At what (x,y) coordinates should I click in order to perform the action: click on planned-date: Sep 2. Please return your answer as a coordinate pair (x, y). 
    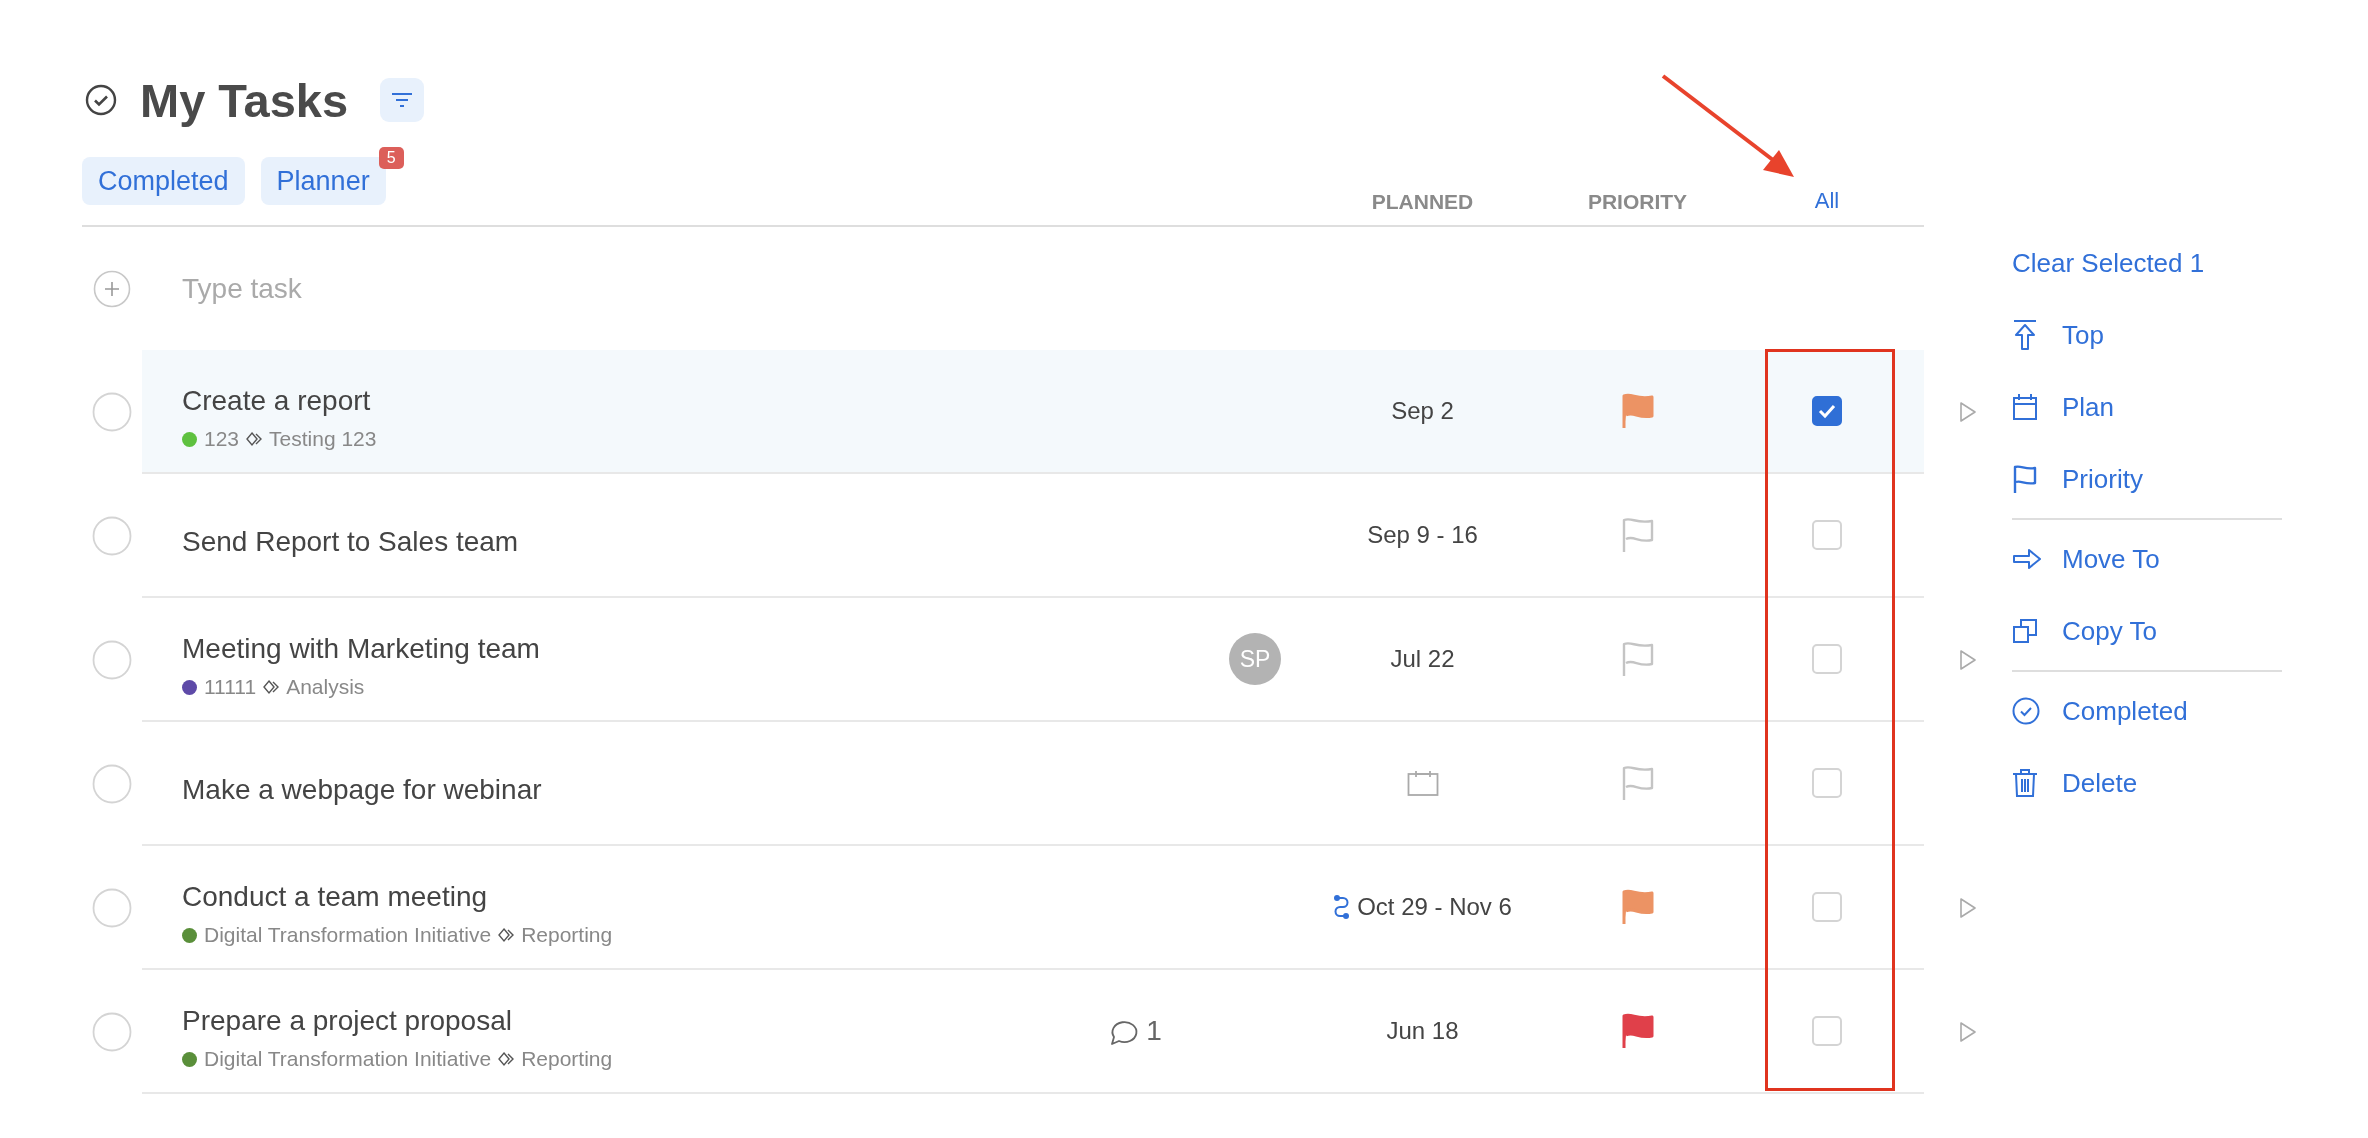
    Looking at the image, I should click on (1422, 411).